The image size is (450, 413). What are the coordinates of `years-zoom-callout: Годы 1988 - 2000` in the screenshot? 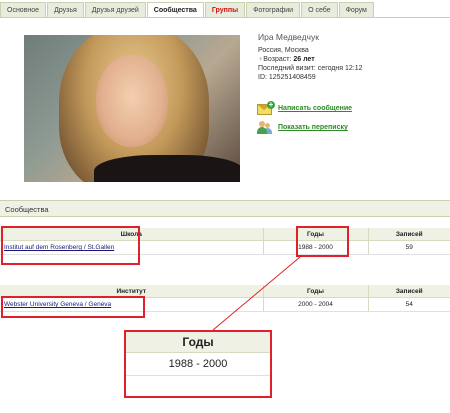 It's located at (198, 364).